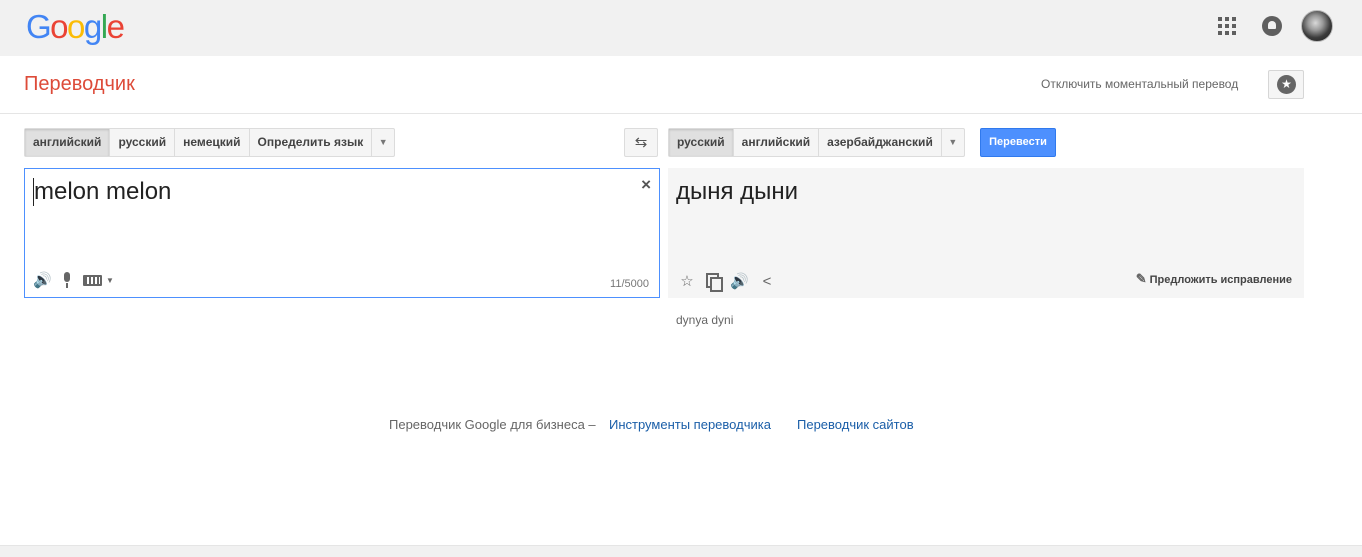 The width and height of the screenshot is (1362, 557). What do you see at coordinates (311, 142) in the screenshot?
I see `source-lang-detect: Определить язык` at bounding box center [311, 142].